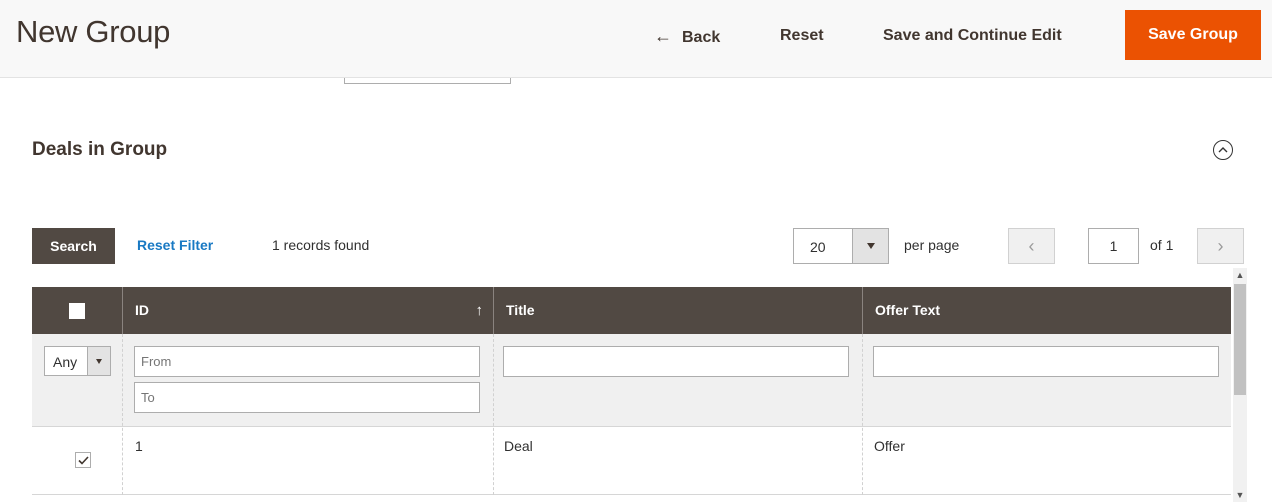 The image size is (1272, 502). What do you see at coordinates (1223, 150) in the screenshot?
I see `chevron-up-circle-icon` at bounding box center [1223, 150].